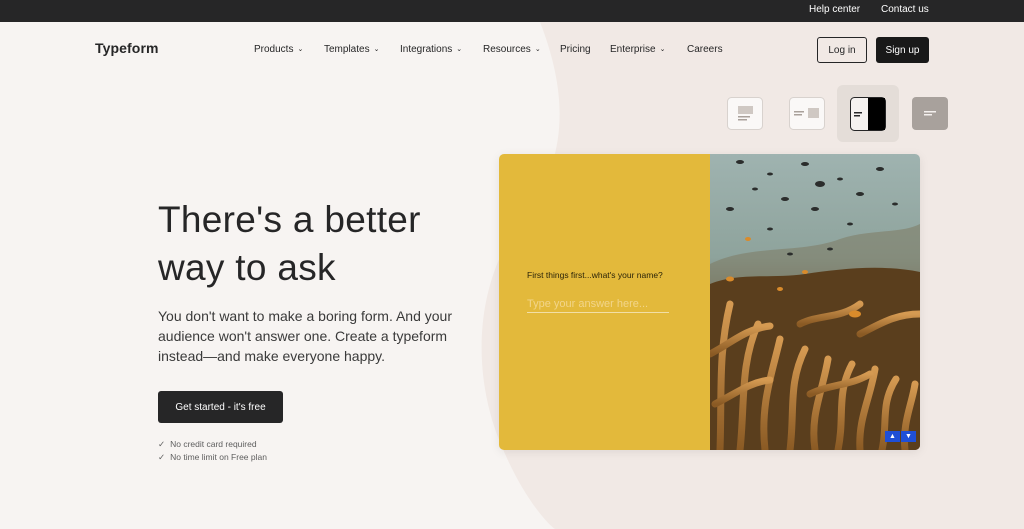 The height and width of the screenshot is (529, 1024). What do you see at coordinates (213, 444) in the screenshot?
I see `check-label: No credit card required` at bounding box center [213, 444].